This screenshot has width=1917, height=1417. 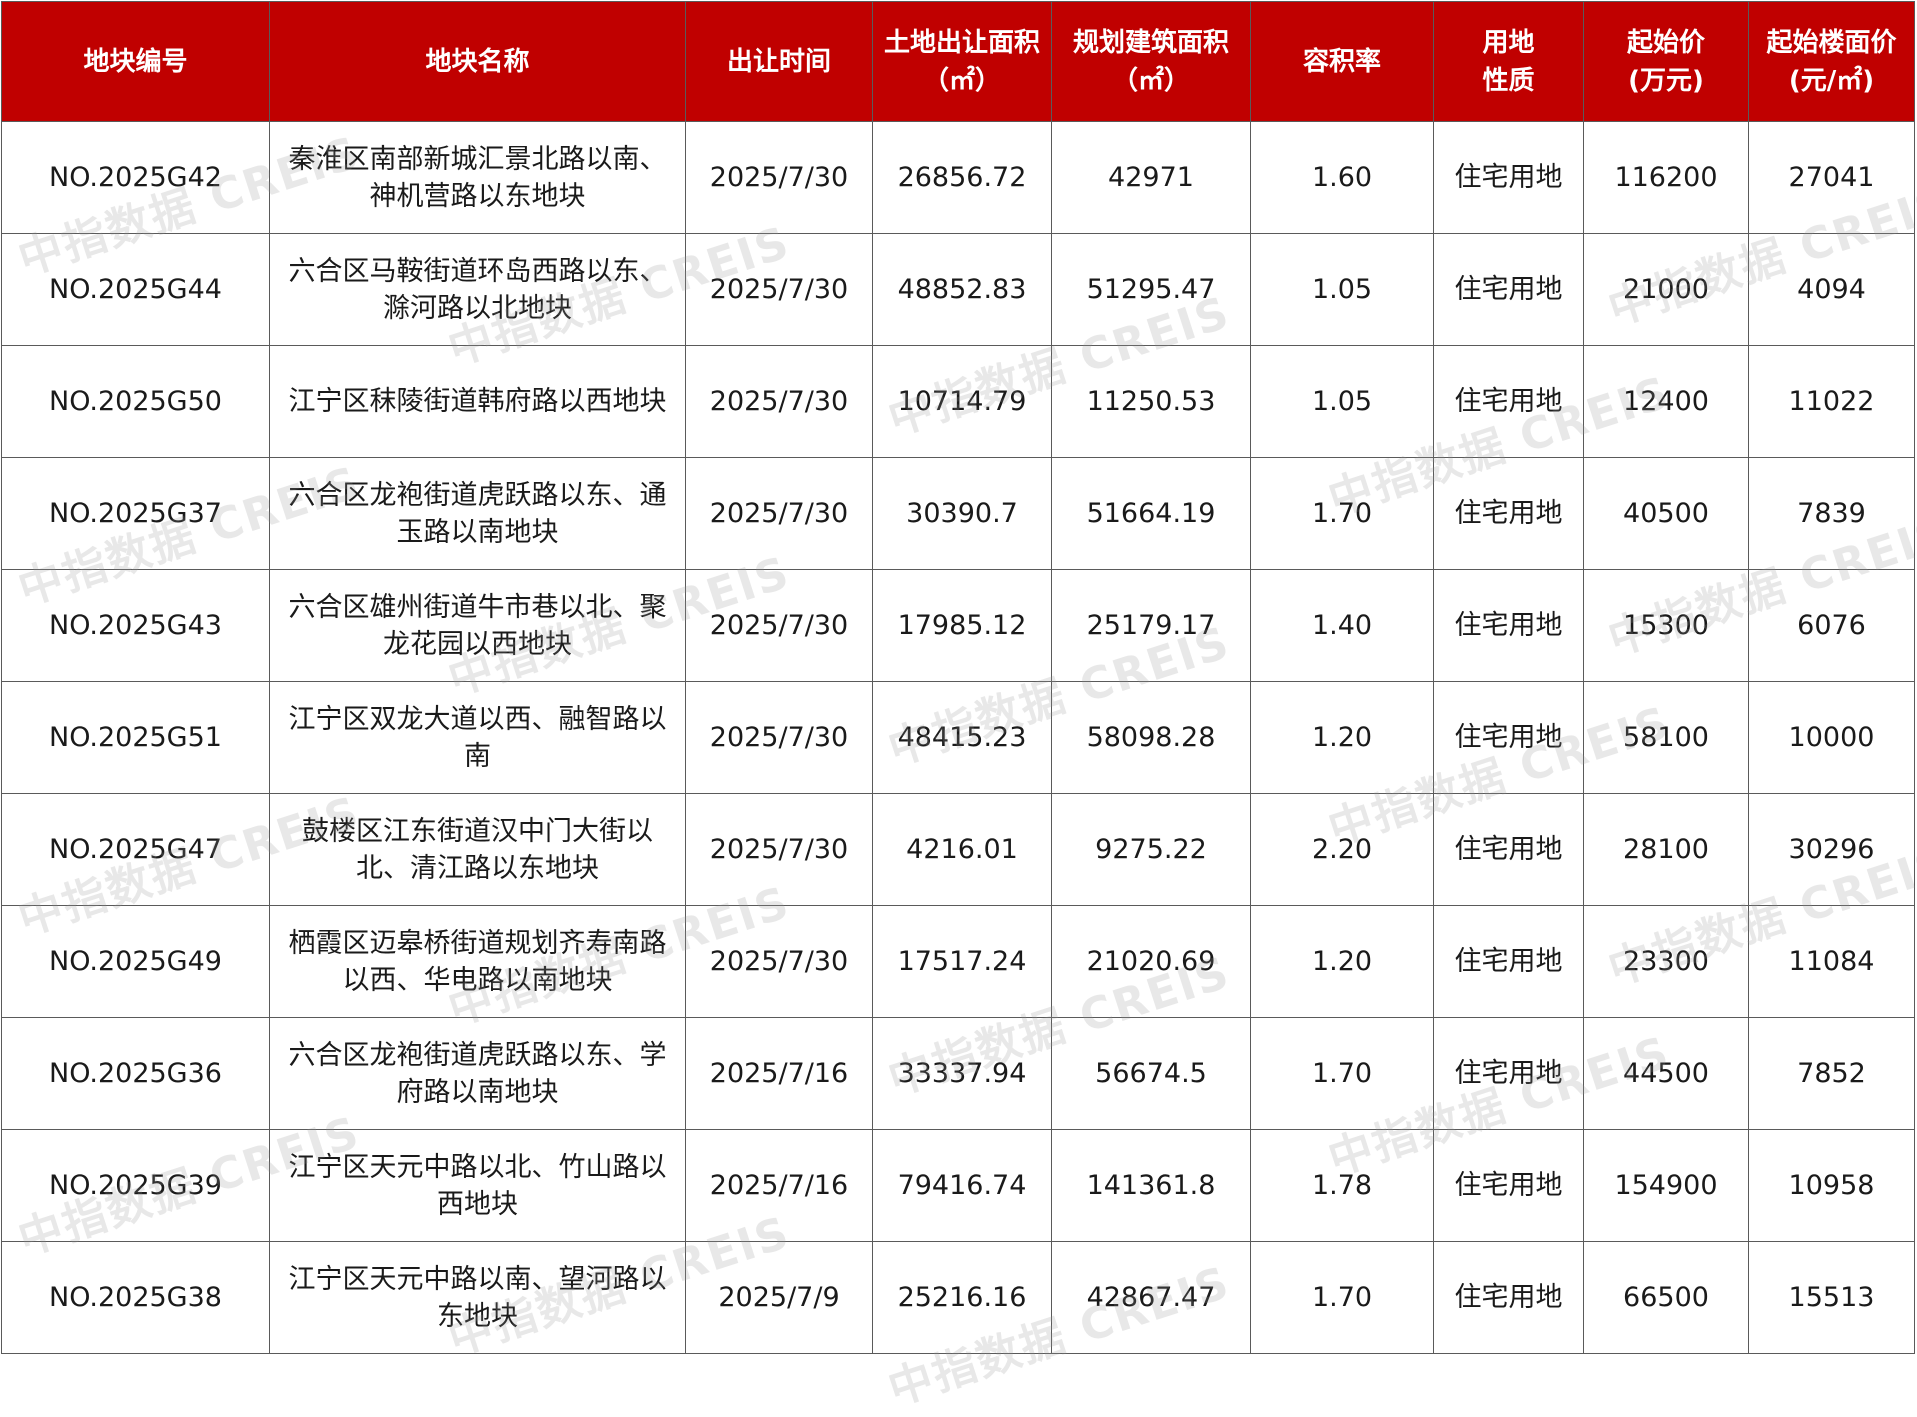 I want to click on header-land-area-line: 土地出让面积, so click(x=961, y=42).